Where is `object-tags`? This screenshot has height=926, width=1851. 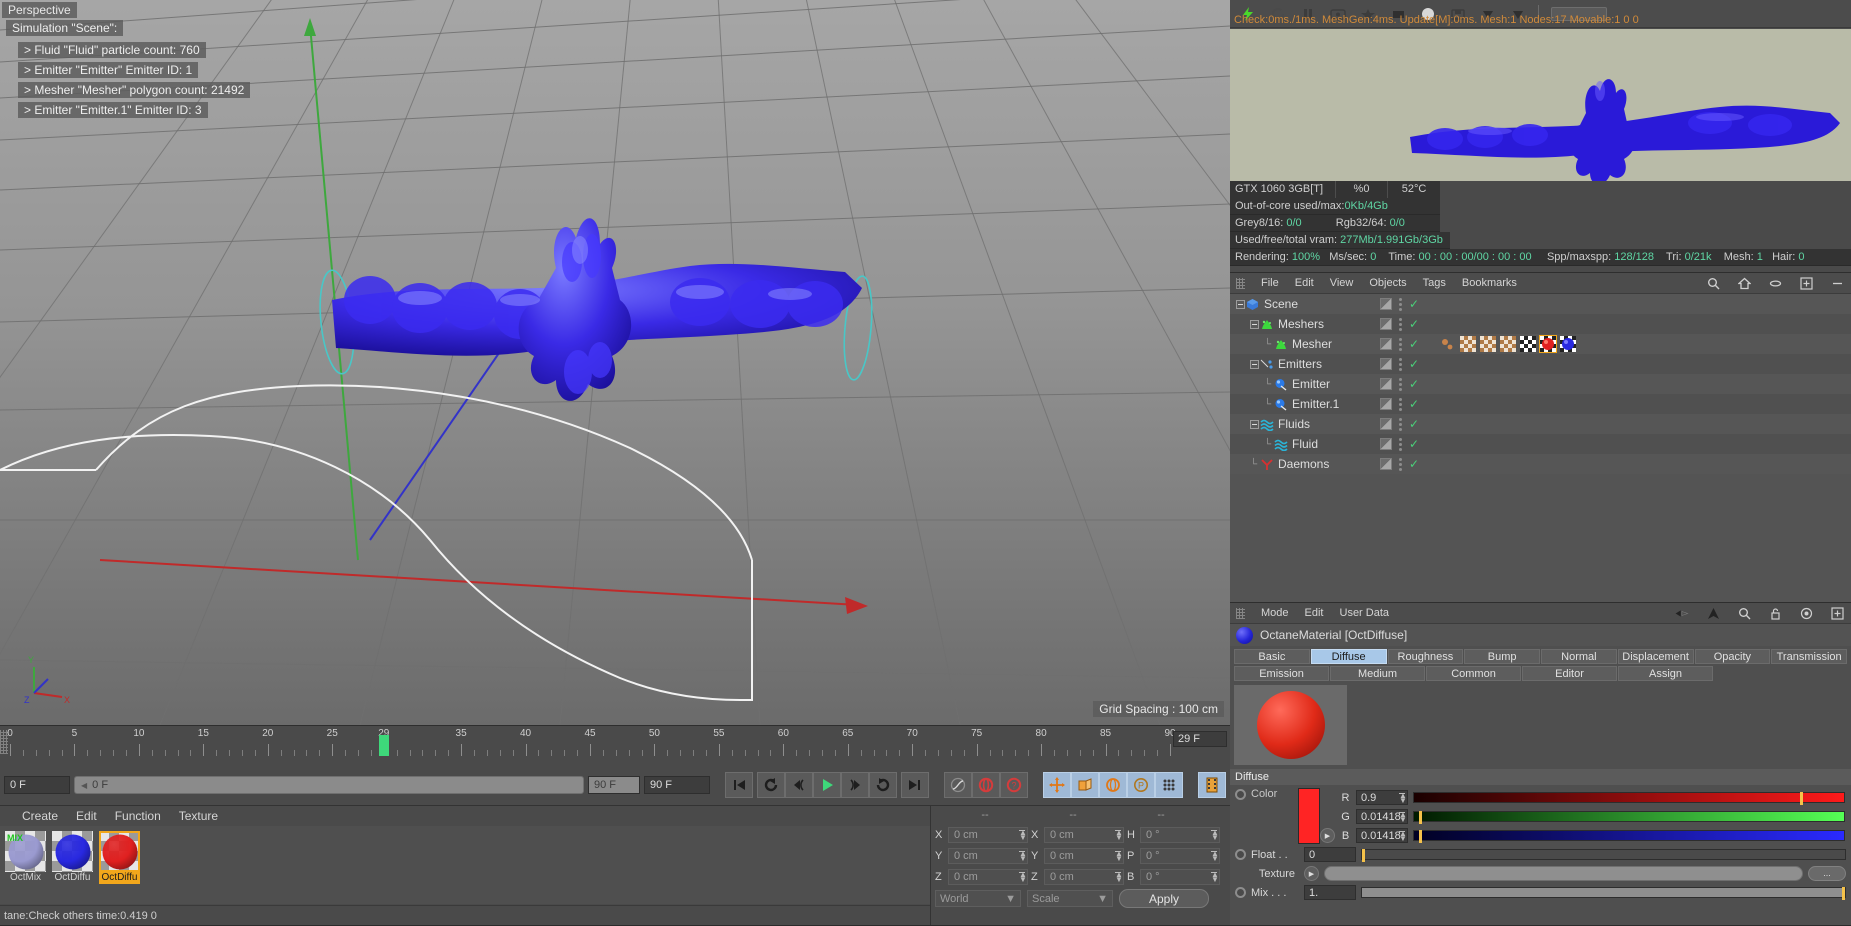 object-tags is located at coordinates (1508, 344).